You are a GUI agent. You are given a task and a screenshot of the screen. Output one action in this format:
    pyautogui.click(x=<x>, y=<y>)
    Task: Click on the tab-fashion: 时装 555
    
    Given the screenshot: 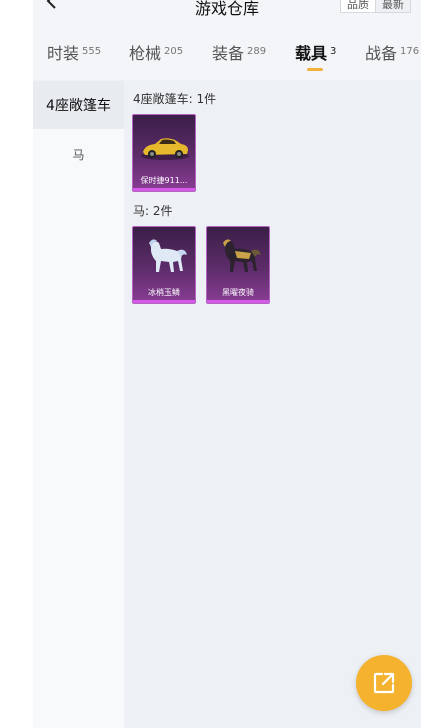 What is the action you would take?
    pyautogui.click(x=74, y=52)
    